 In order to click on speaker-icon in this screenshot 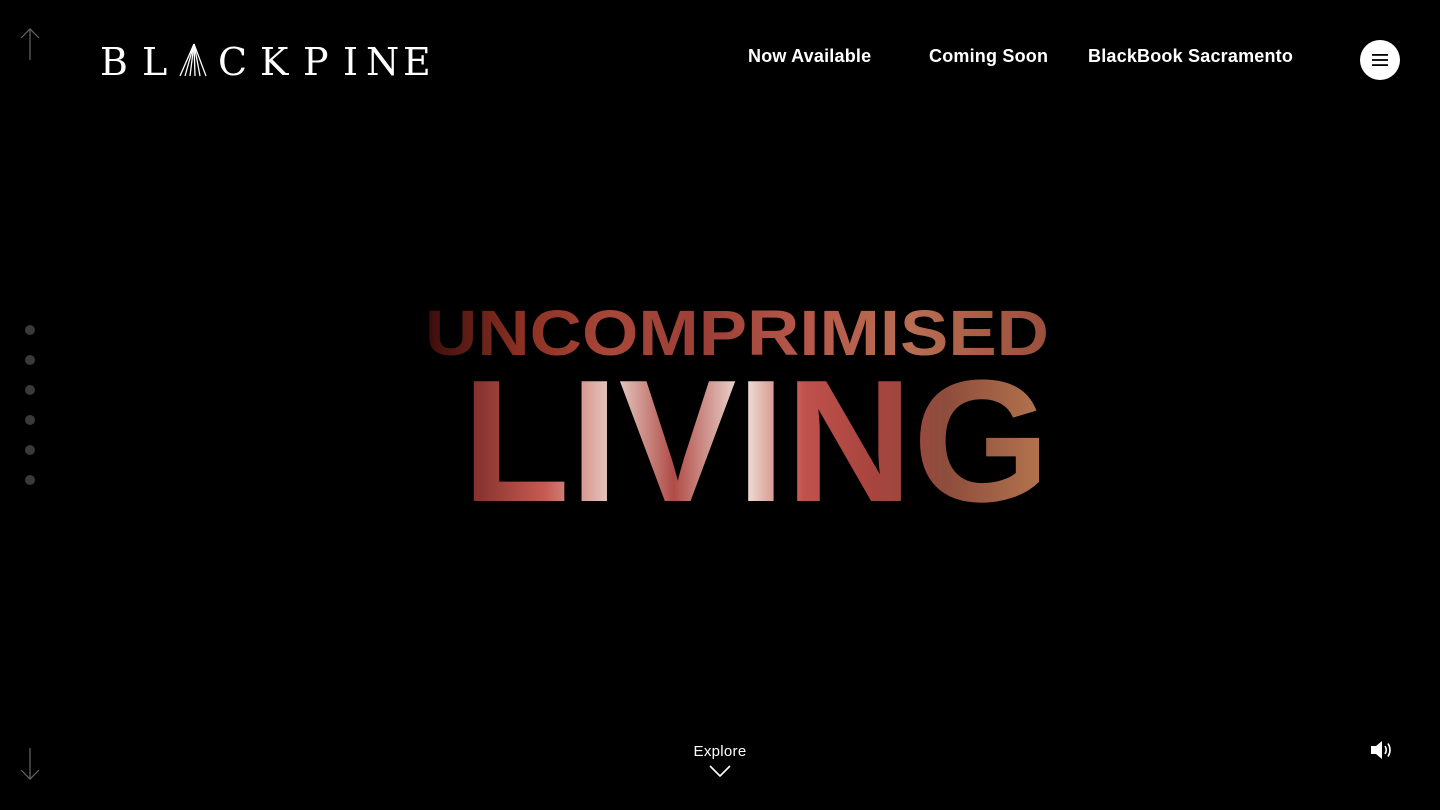, I will do `click(1381, 750)`.